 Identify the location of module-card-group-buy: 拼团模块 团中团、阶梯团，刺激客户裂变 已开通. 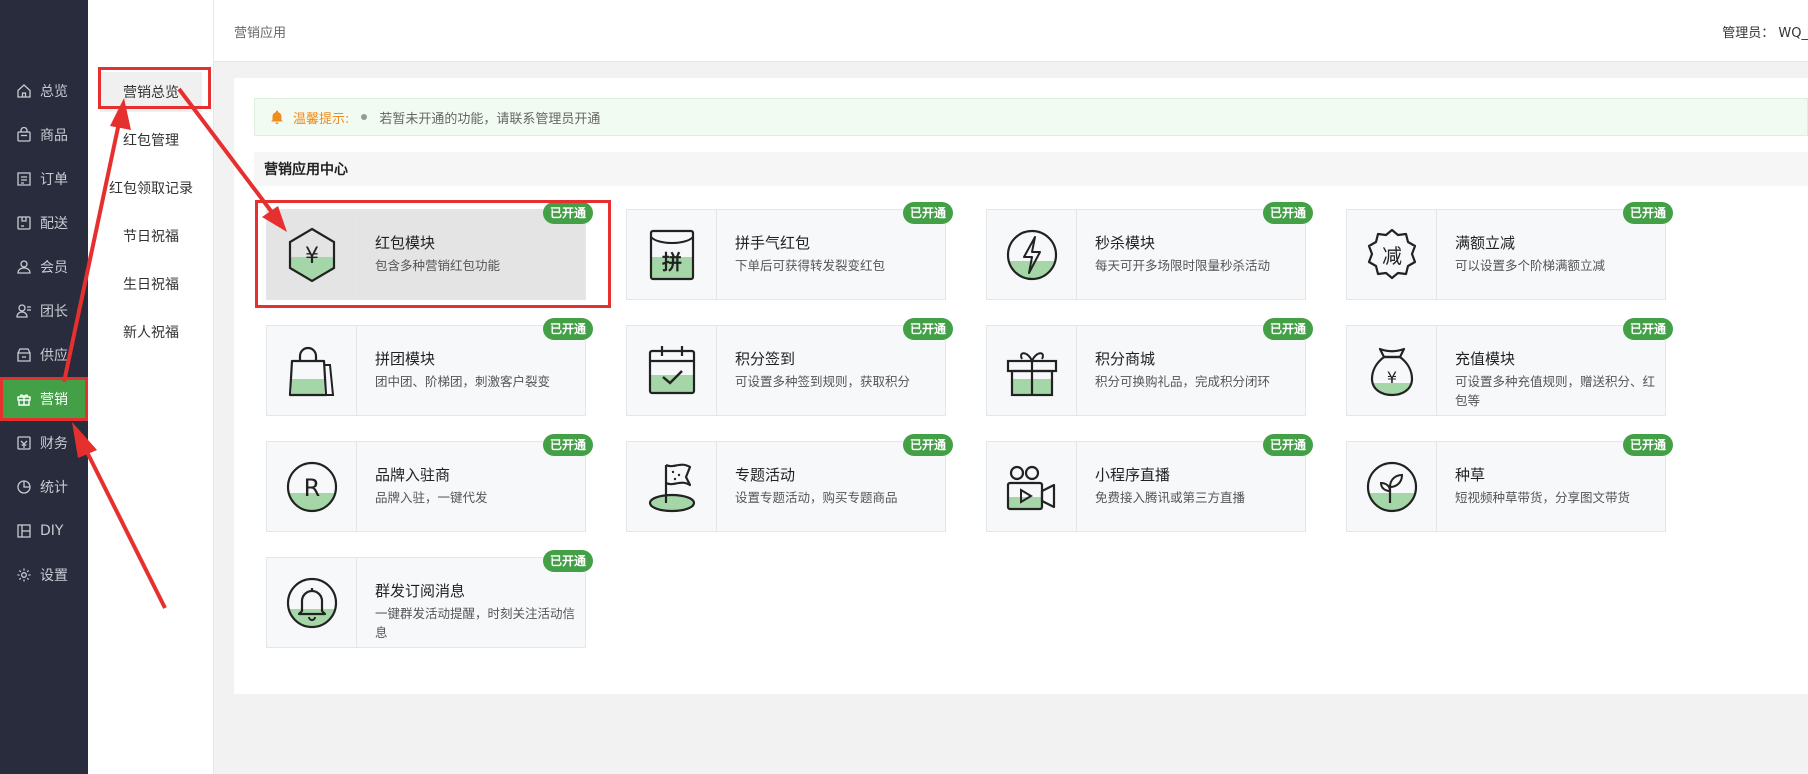
(429, 367).